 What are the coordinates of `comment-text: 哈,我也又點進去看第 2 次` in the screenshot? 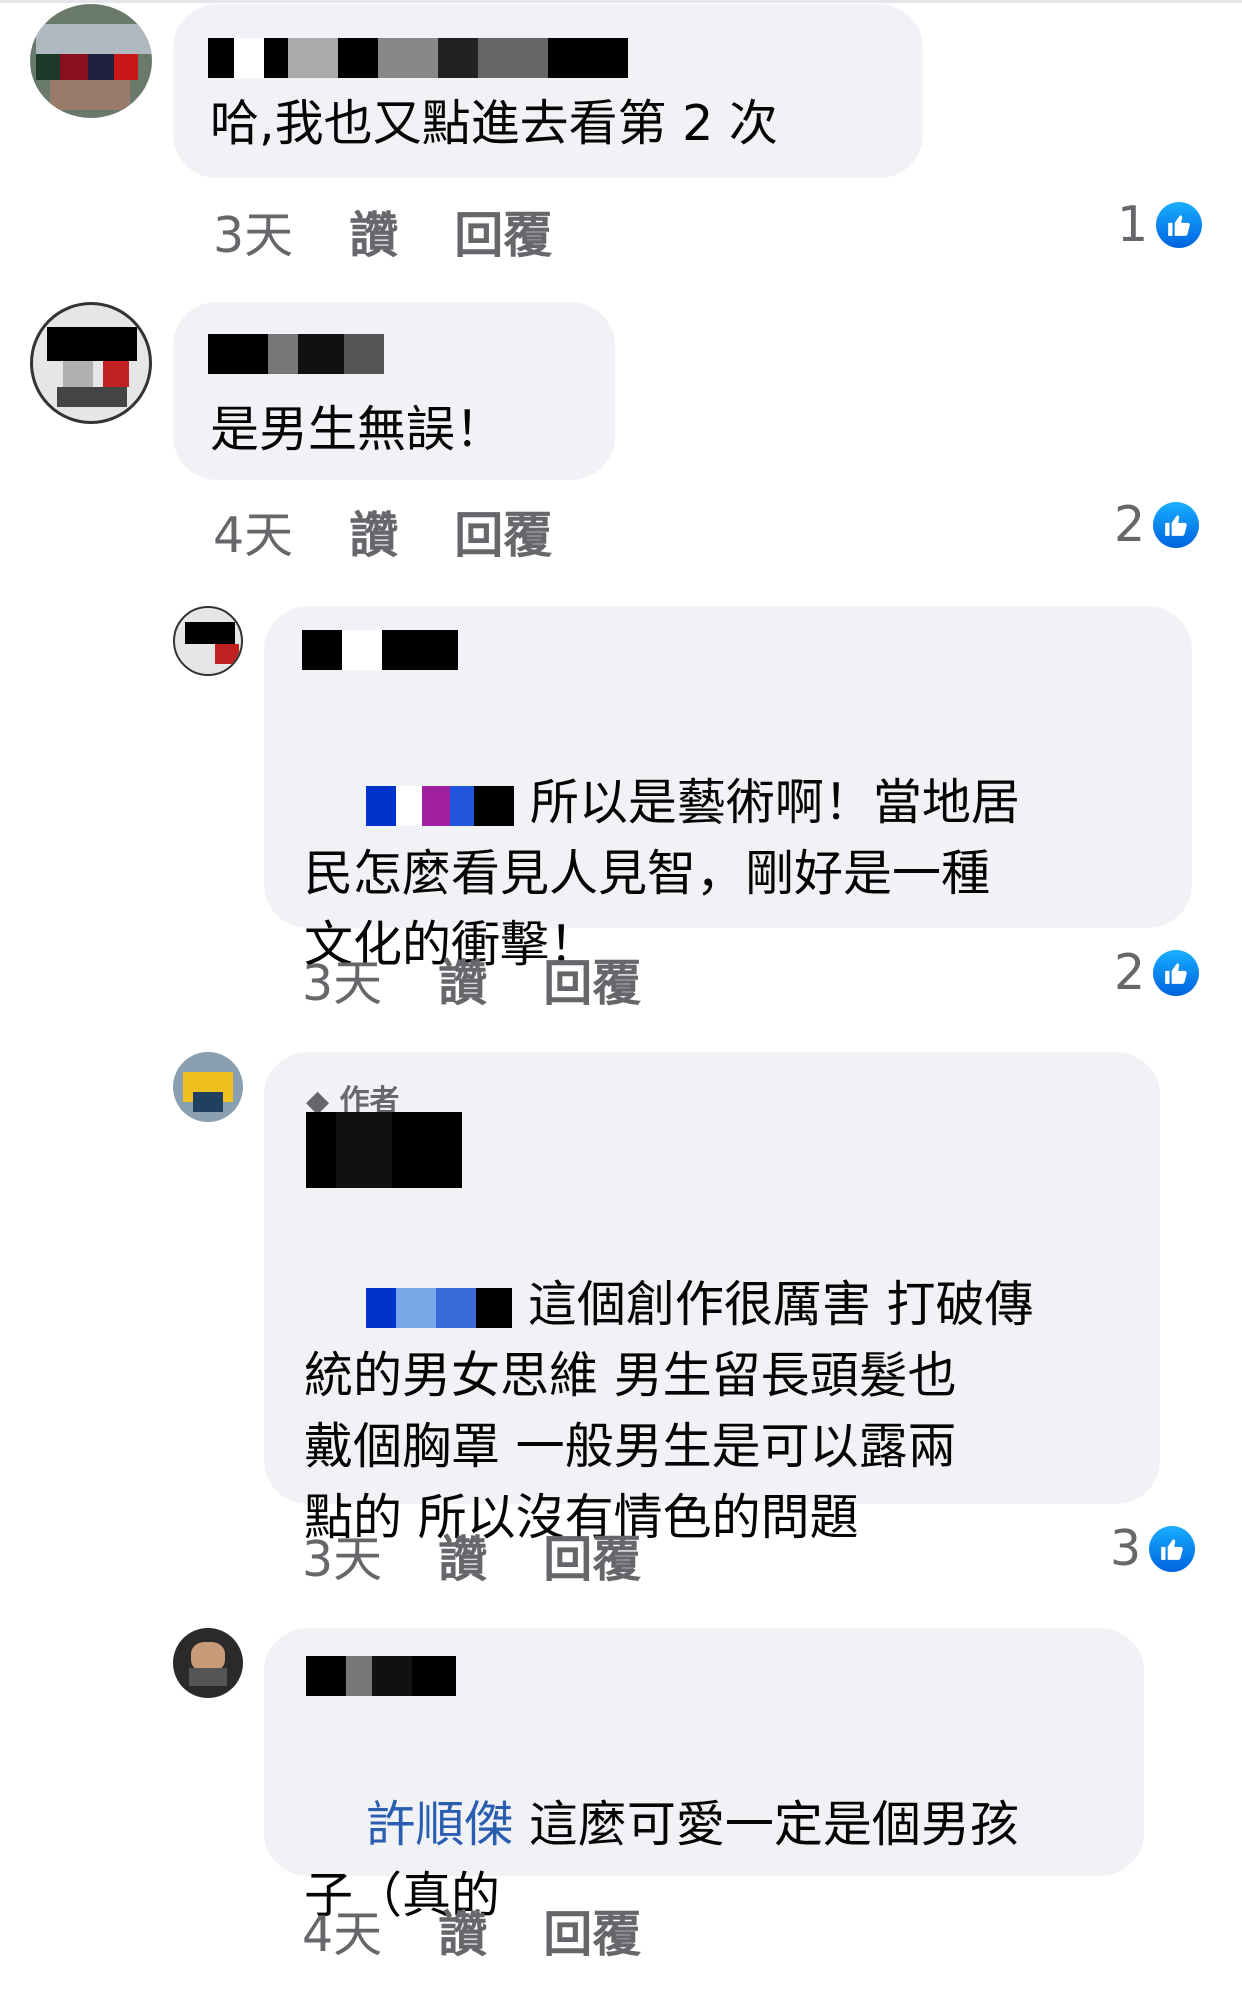 It's located at (494, 123).